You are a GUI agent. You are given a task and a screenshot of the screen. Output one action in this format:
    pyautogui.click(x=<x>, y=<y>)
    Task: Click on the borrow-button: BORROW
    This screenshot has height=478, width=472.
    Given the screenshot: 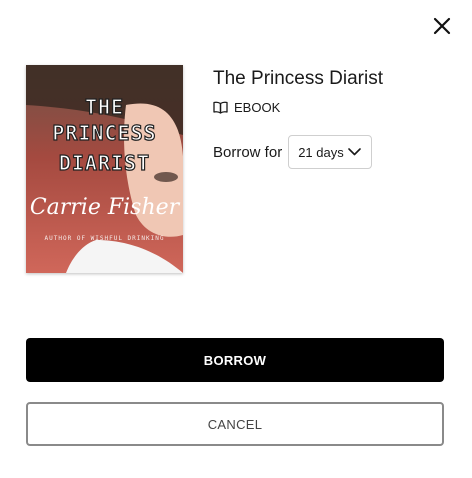 What is the action you would take?
    pyautogui.click(x=235, y=360)
    